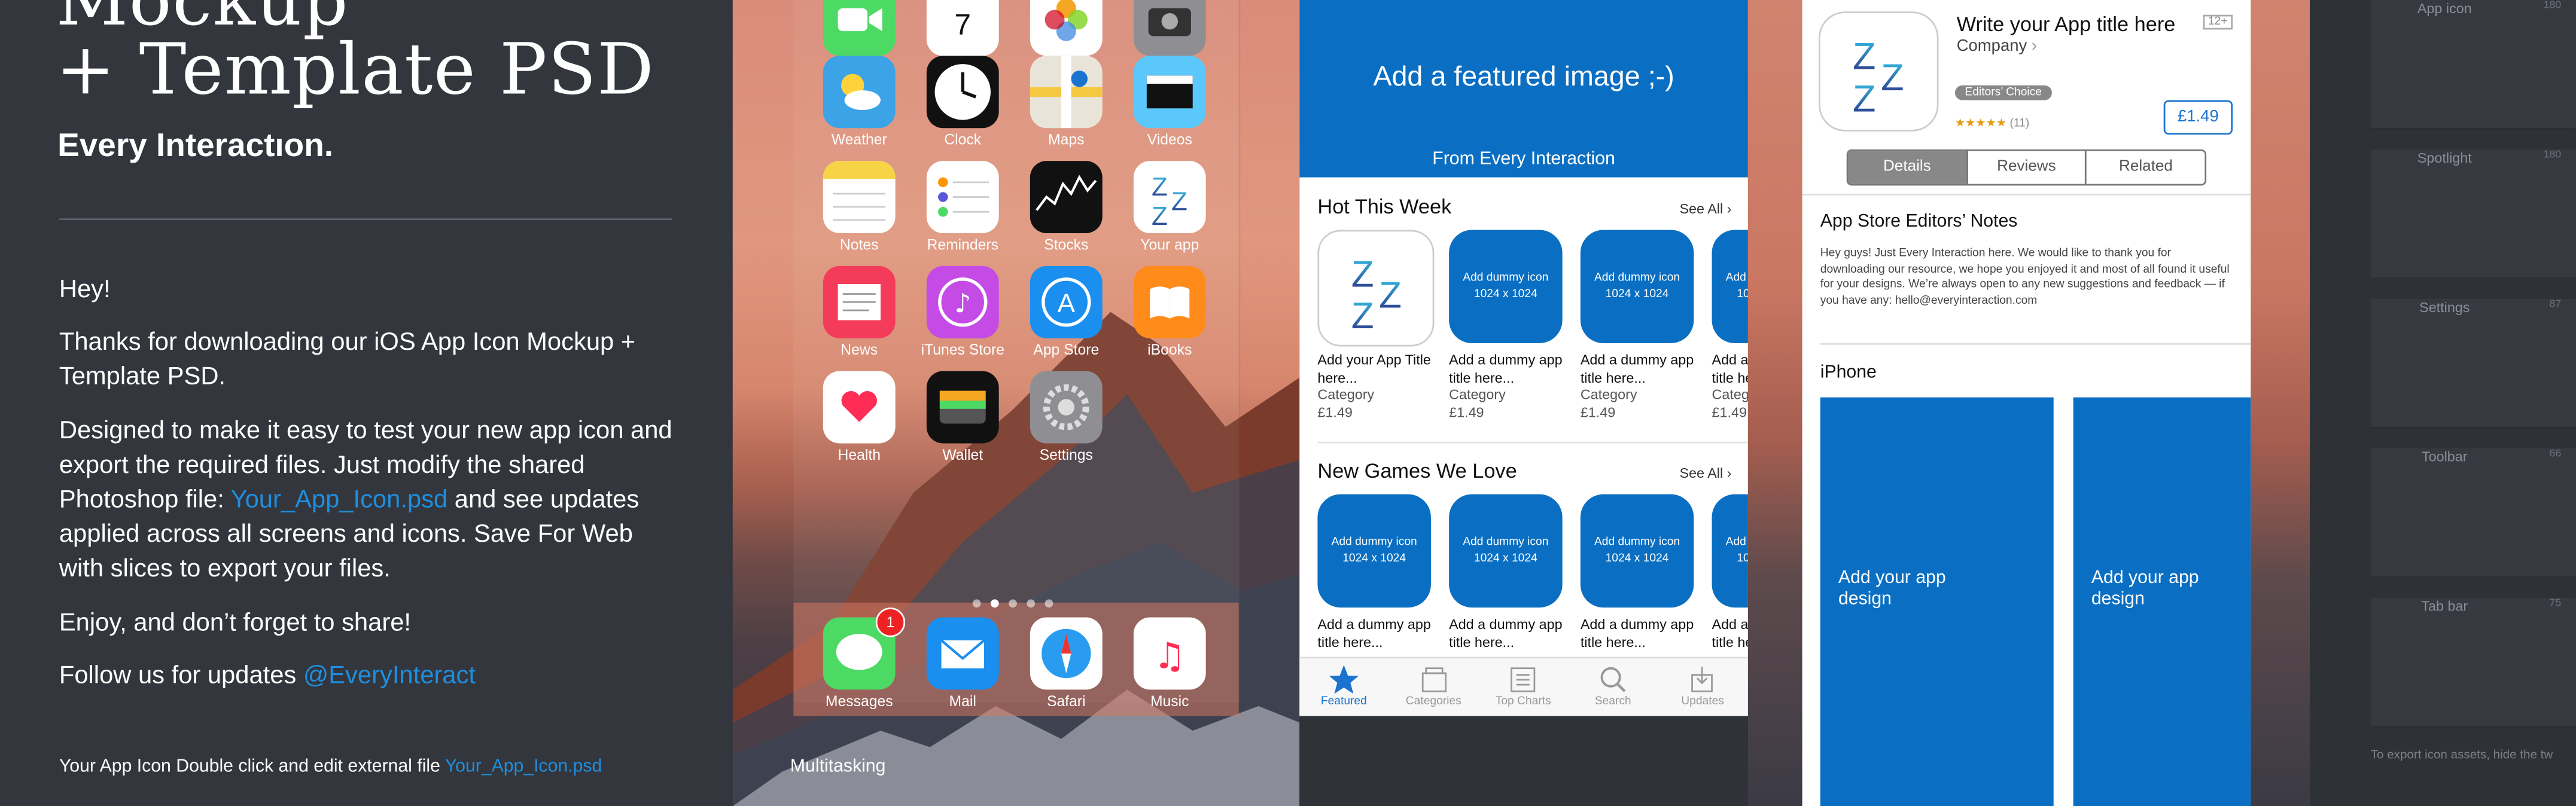  Describe the element at coordinates (859, 207) in the screenshot. I see `app-notes: Notes` at that location.